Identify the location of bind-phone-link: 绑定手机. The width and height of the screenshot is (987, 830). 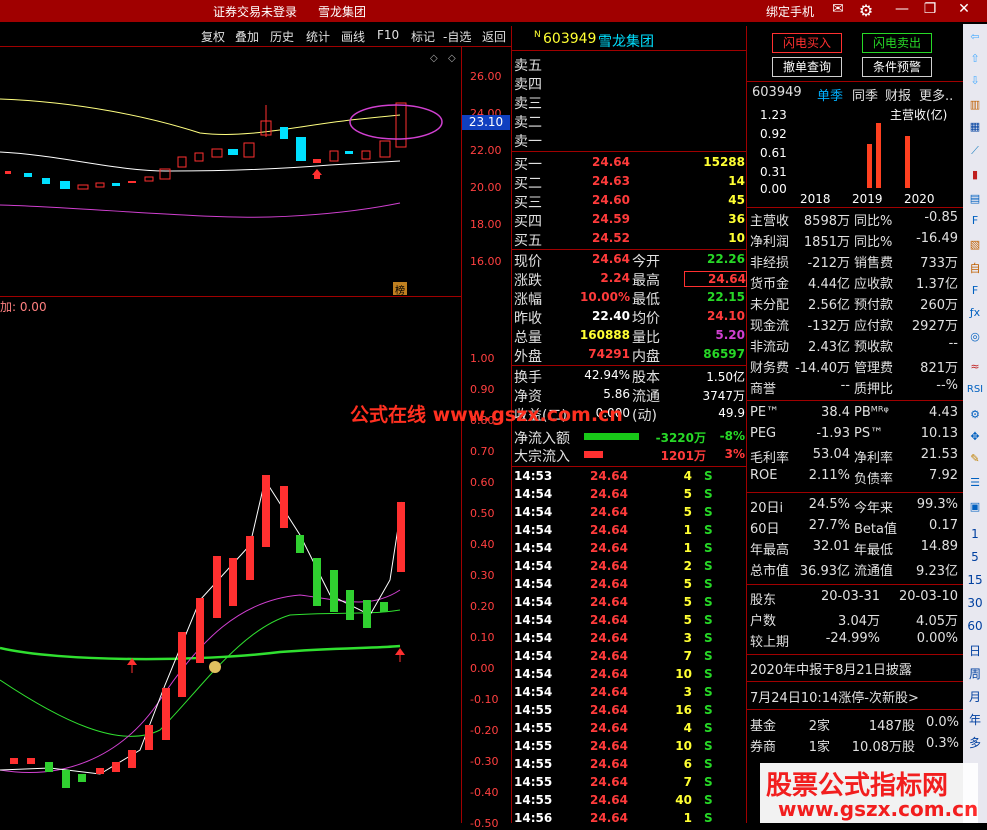
(790, 11).